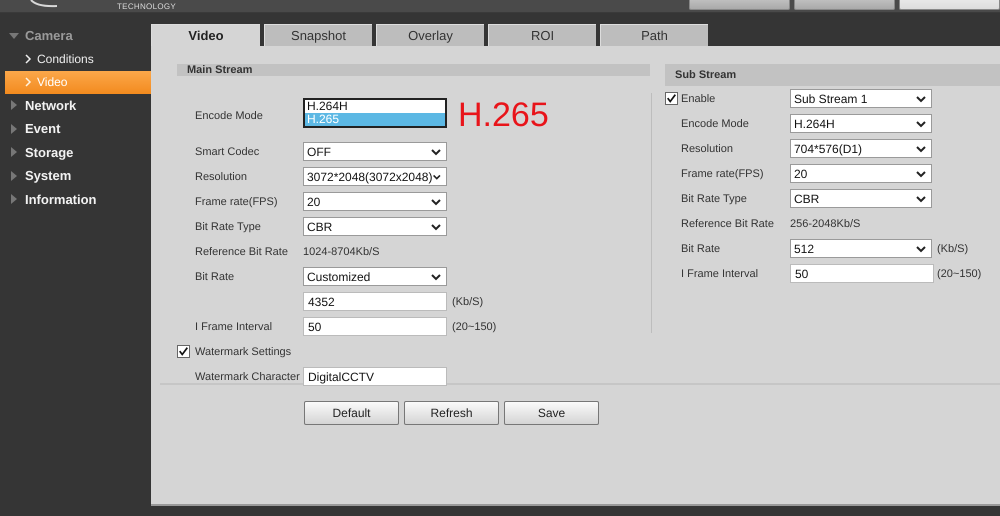 The width and height of the screenshot is (1000, 516). Describe the element at coordinates (503, 115) in the screenshot. I see `annotation-text: H.265` at that location.